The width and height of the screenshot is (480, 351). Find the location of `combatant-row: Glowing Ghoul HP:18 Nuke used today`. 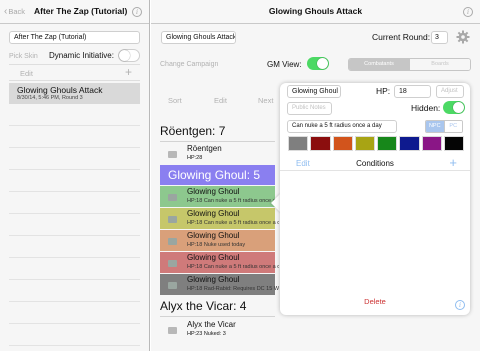

combatant-row: Glowing Ghoul HP:18 Nuke used today is located at coordinates (217, 240).